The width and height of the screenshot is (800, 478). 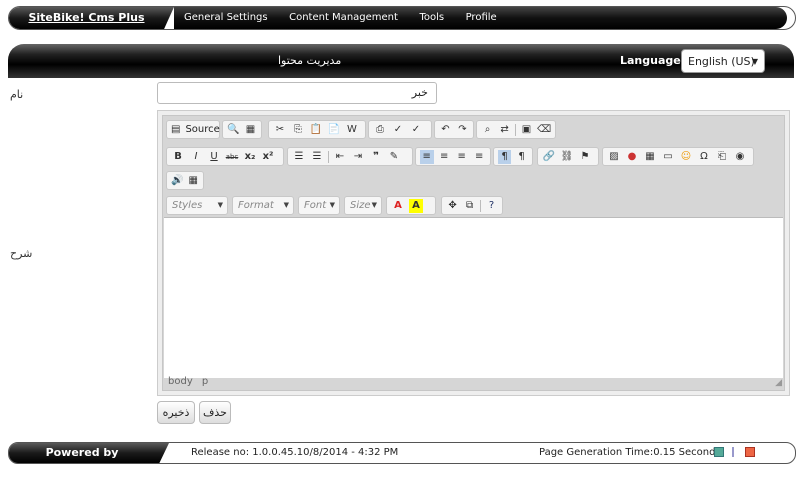 I want to click on justify-icon: ≡, so click(x=480, y=157).